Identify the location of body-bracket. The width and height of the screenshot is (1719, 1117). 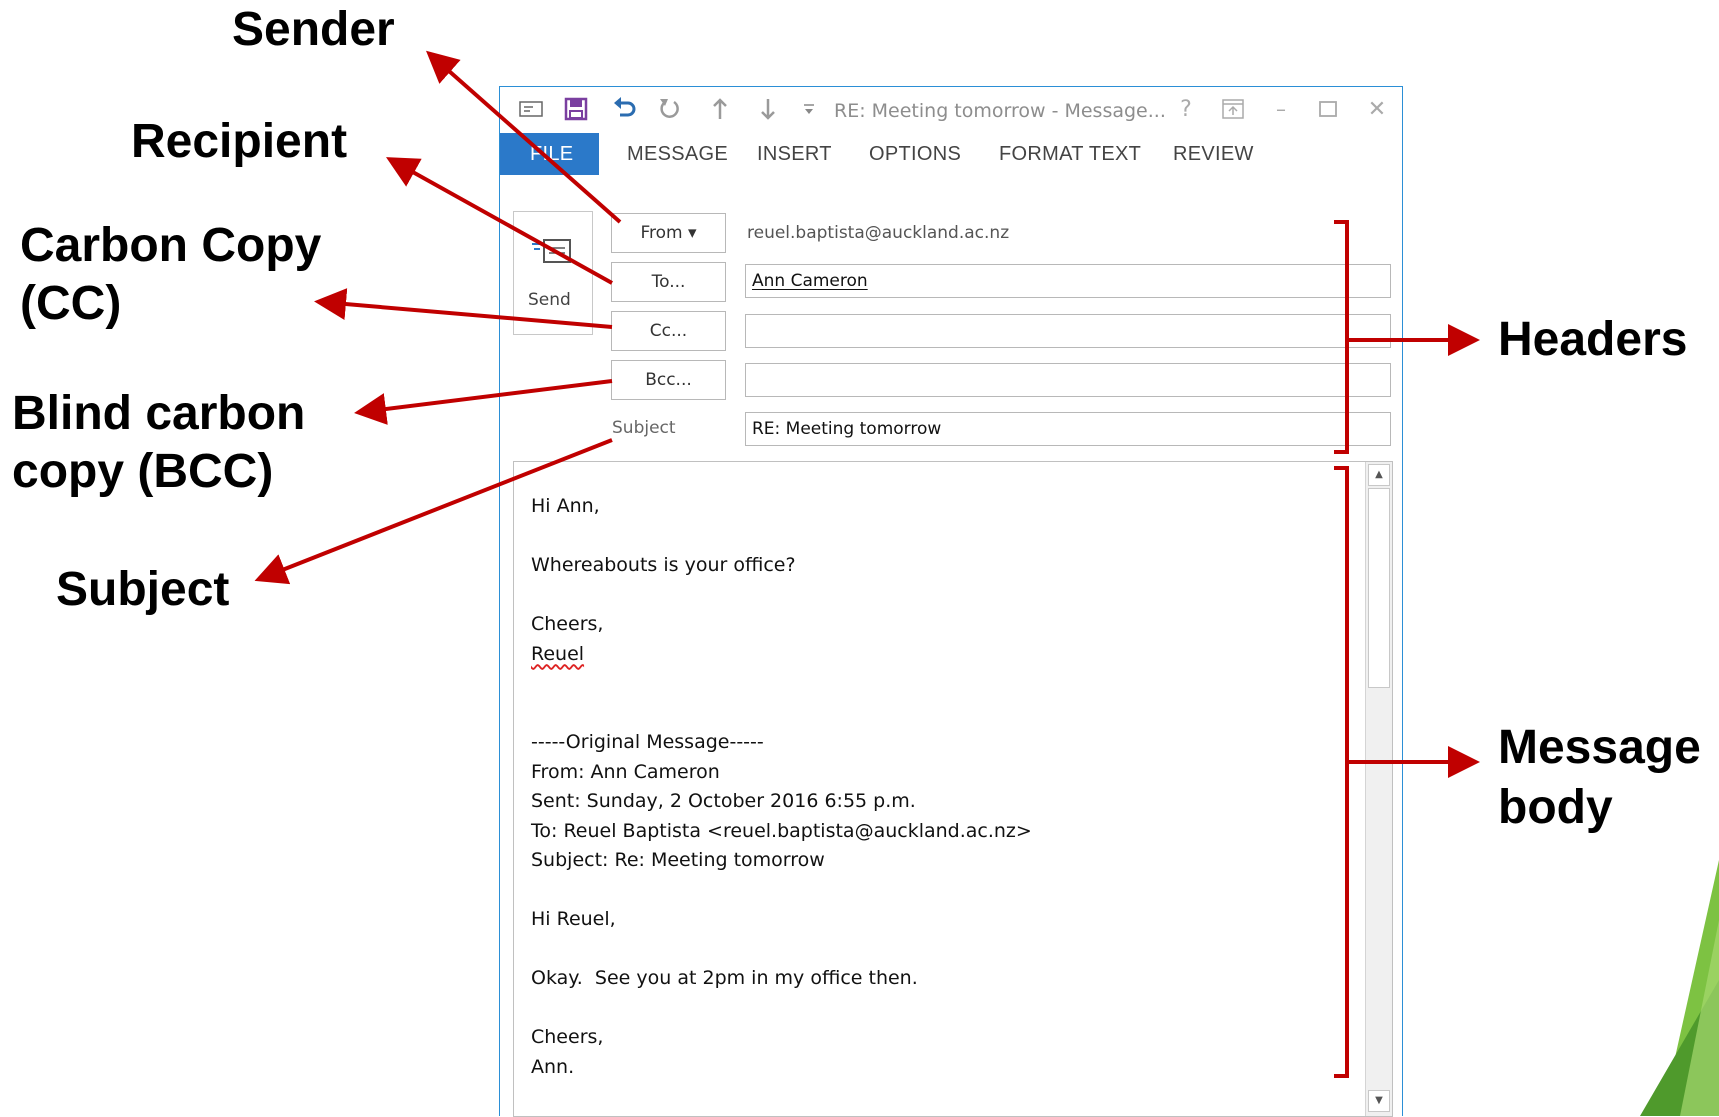
(1341, 772).